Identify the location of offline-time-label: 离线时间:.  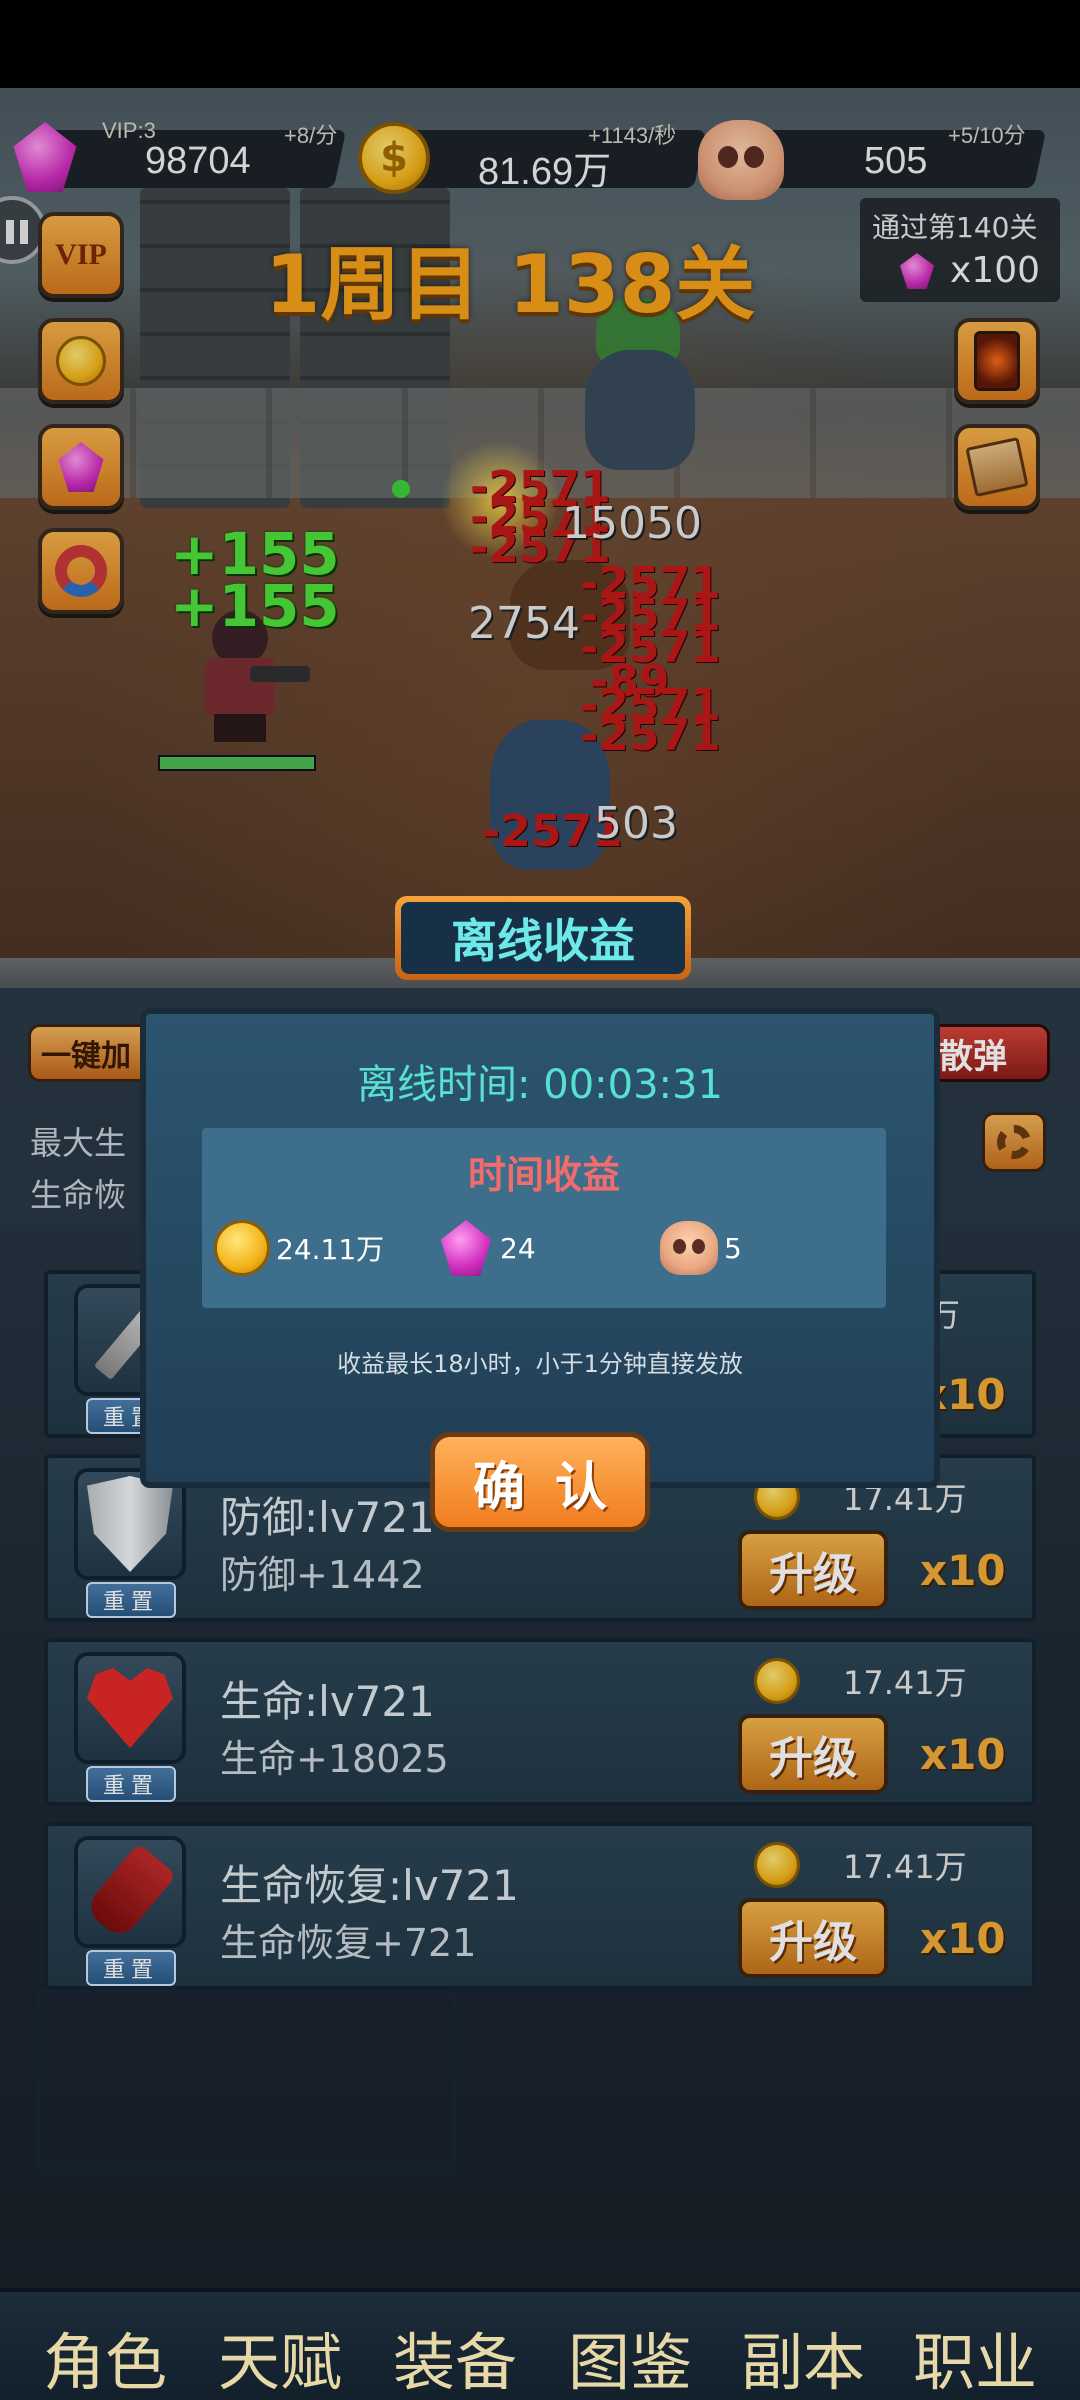
(444, 1085).